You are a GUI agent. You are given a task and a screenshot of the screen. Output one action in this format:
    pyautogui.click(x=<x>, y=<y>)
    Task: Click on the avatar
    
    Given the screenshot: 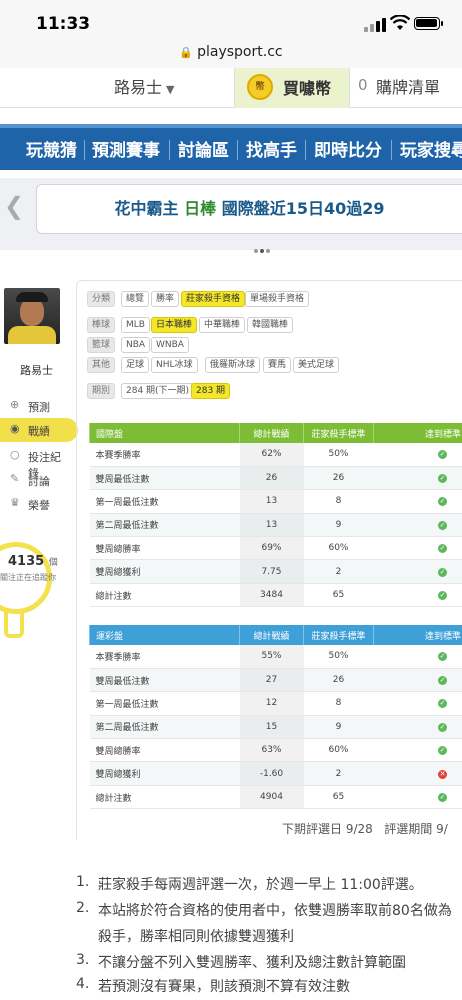 What is the action you would take?
    pyautogui.click(x=32, y=316)
    